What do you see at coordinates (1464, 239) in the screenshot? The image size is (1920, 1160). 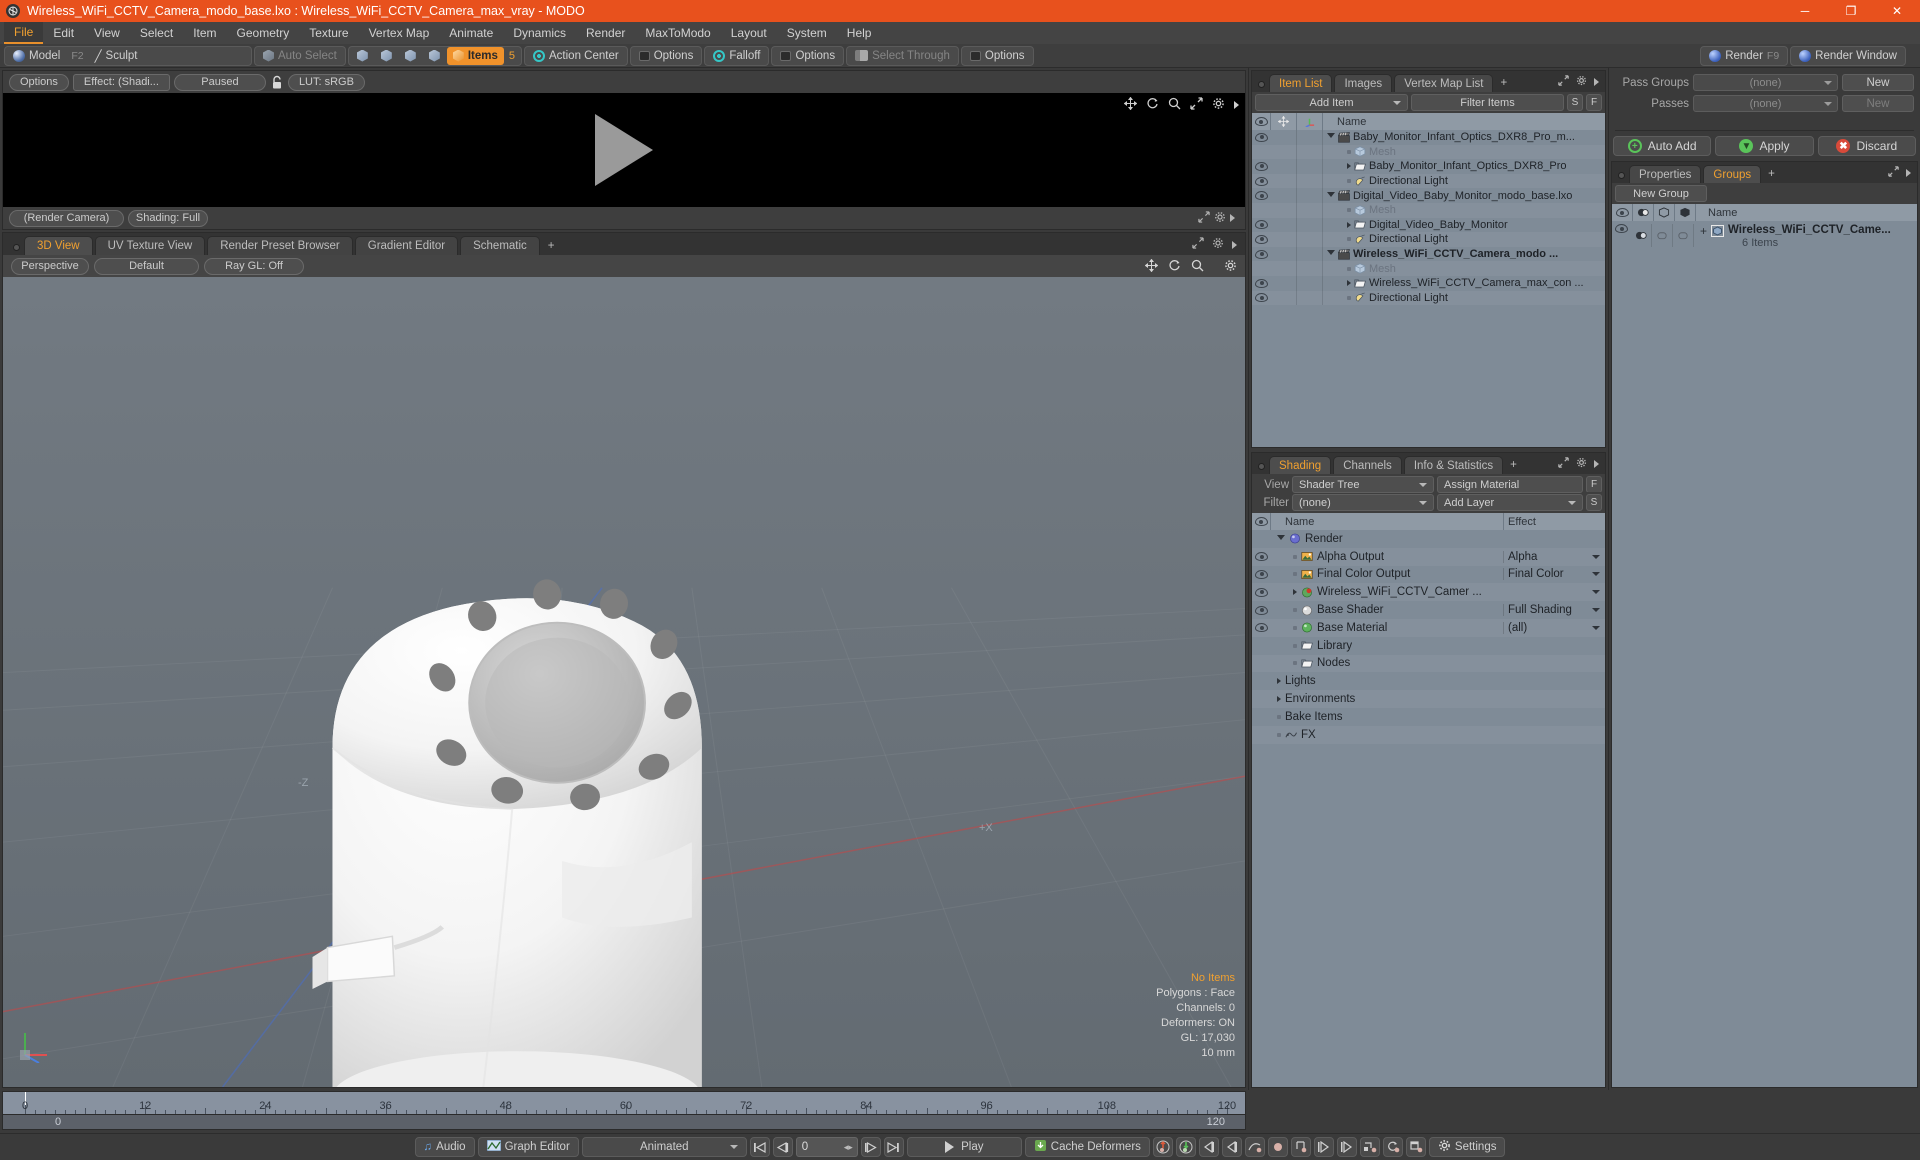 I see `row-name-cell: Directional Light` at bounding box center [1464, 239].